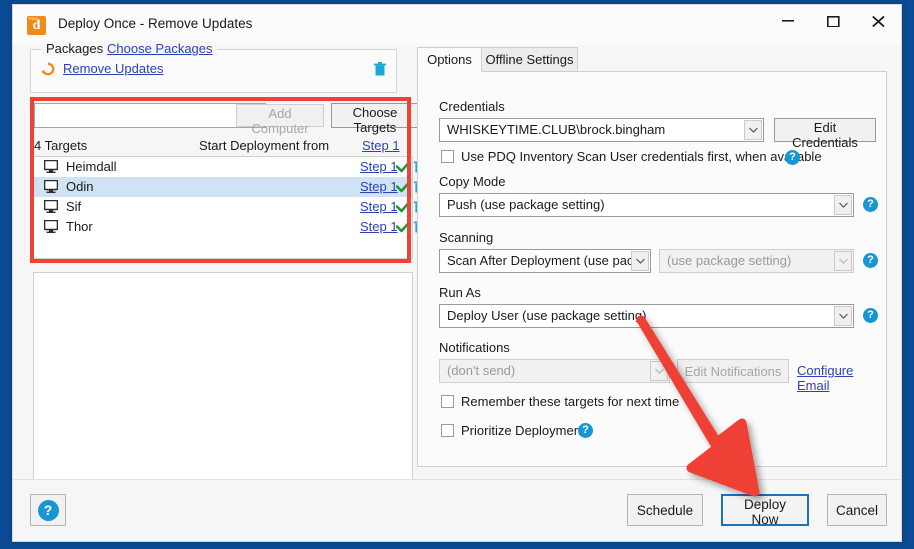 The height and width of the screenshot is (549, 914). I want to click on add-computer-input, so click(150, 115).